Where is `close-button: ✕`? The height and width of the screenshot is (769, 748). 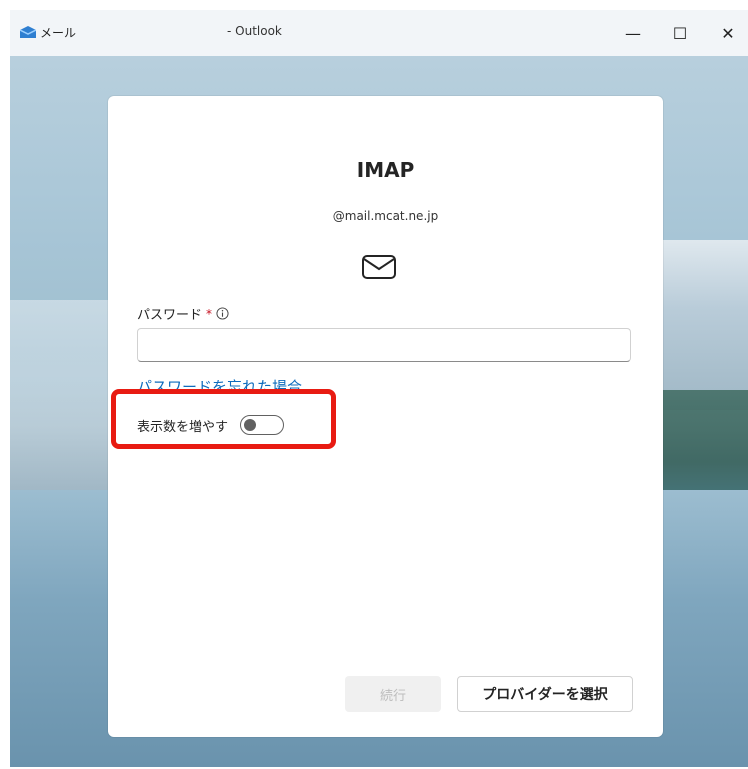
close-button: ✕ is located at coordinates (728, 33).